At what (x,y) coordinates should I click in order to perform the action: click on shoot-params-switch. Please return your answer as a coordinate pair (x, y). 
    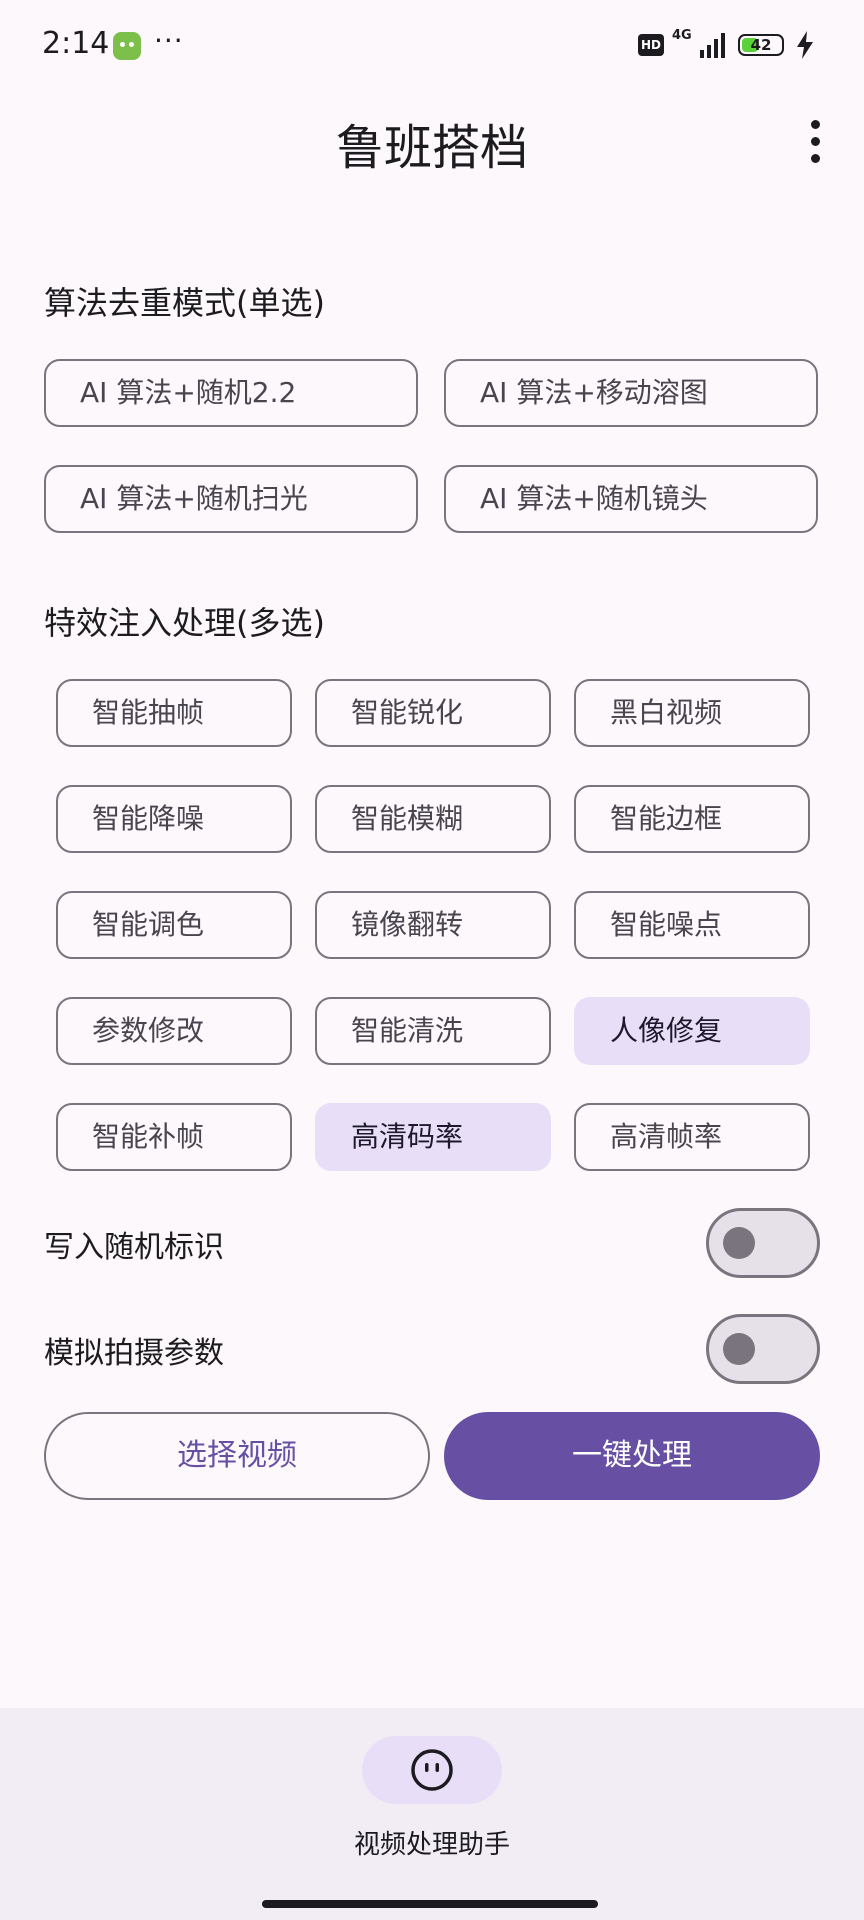
    Looking at the image, I should click on (763, 1349).